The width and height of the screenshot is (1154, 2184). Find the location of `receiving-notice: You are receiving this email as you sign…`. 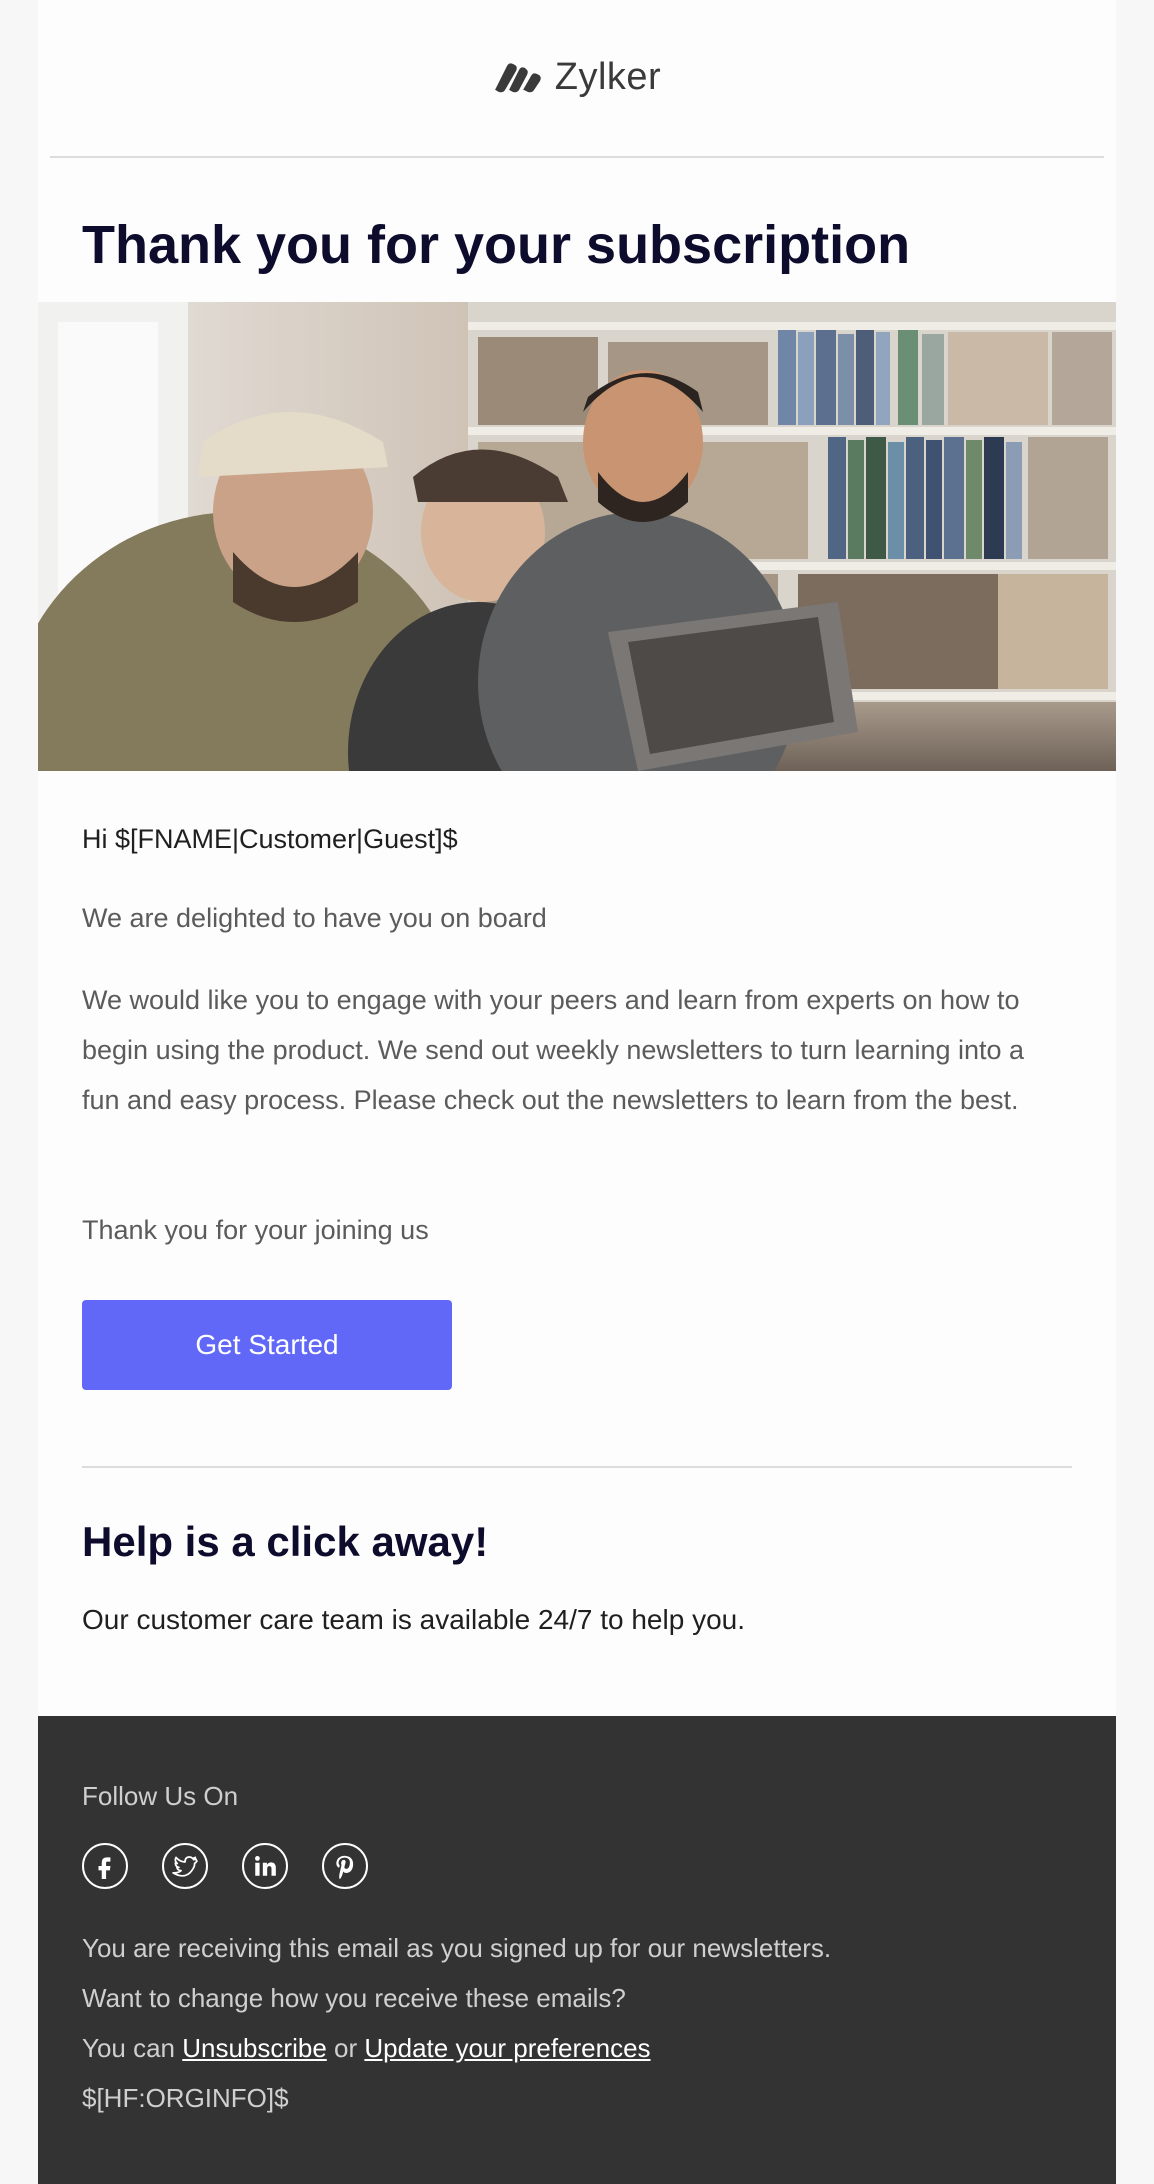

receiving-notice: You are receiving this email as you sign… is located at coordinates (457, 1948).